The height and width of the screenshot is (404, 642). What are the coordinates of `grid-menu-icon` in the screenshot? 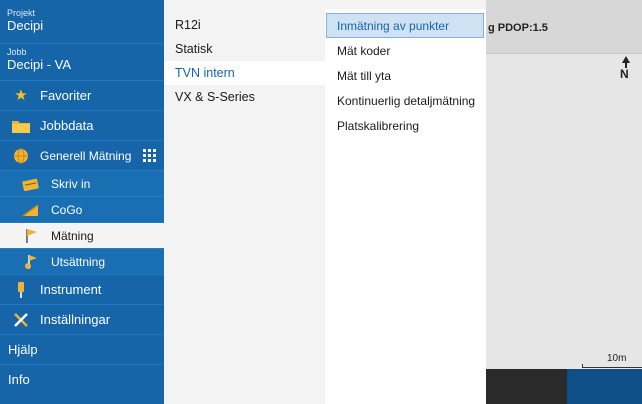 It's located at (150, 155).